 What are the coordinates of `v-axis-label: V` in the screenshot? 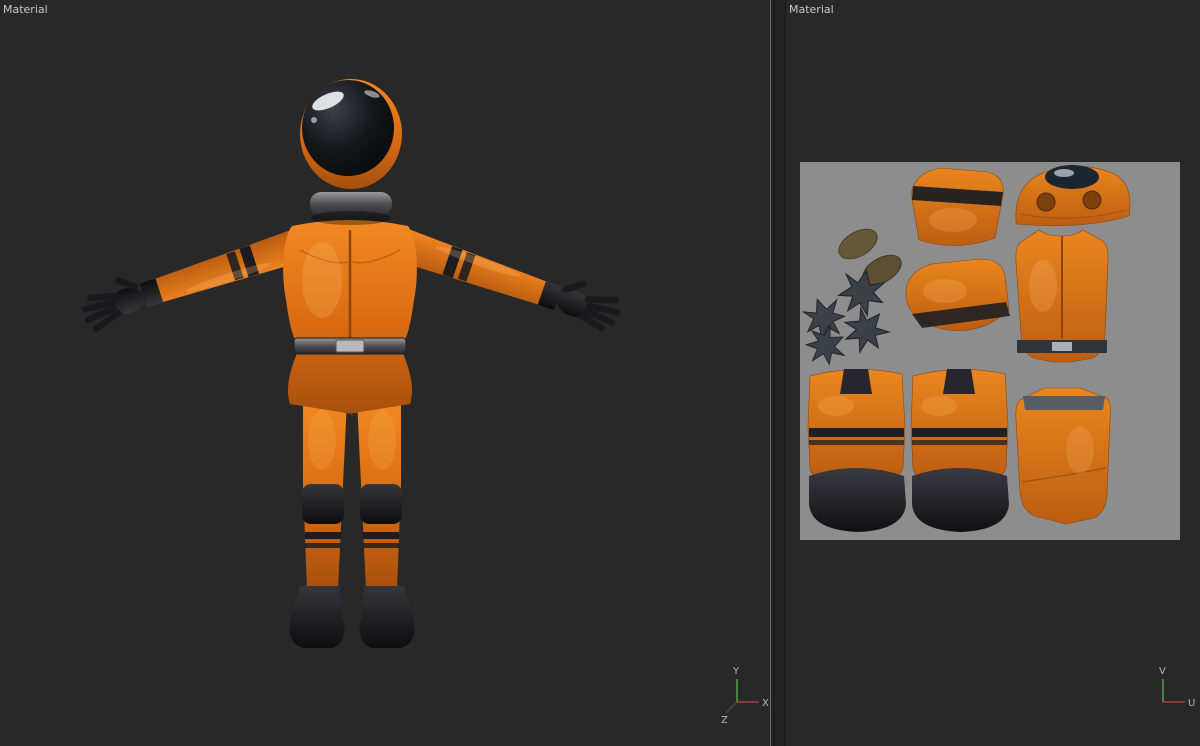 It's located at (1162, 671).